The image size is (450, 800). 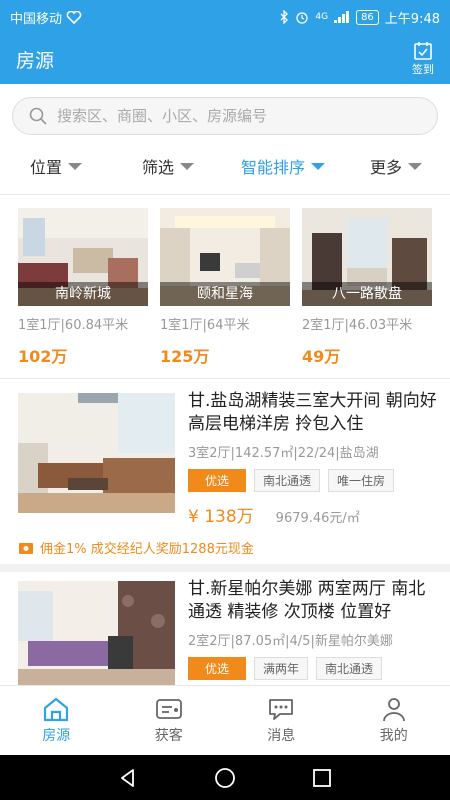 I want to click on nav-label: 我的, so click(x=393, y=736).